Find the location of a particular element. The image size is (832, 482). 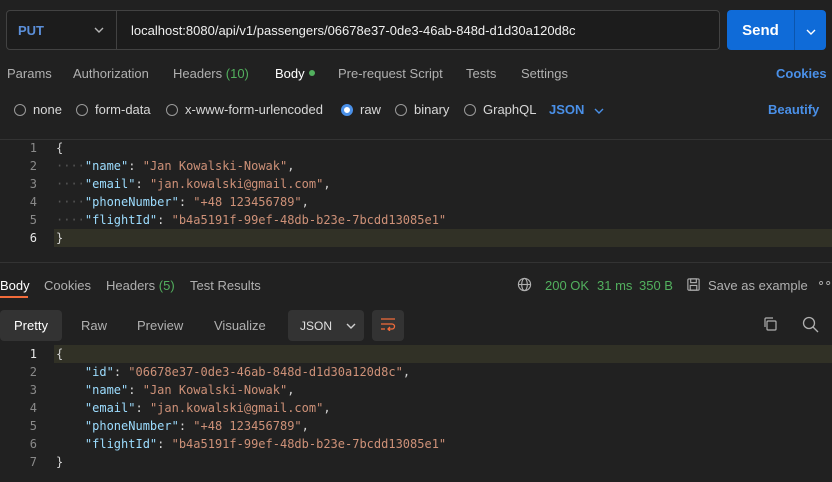

radio-graphql: GraphQL is located at coordinates (500, 109).